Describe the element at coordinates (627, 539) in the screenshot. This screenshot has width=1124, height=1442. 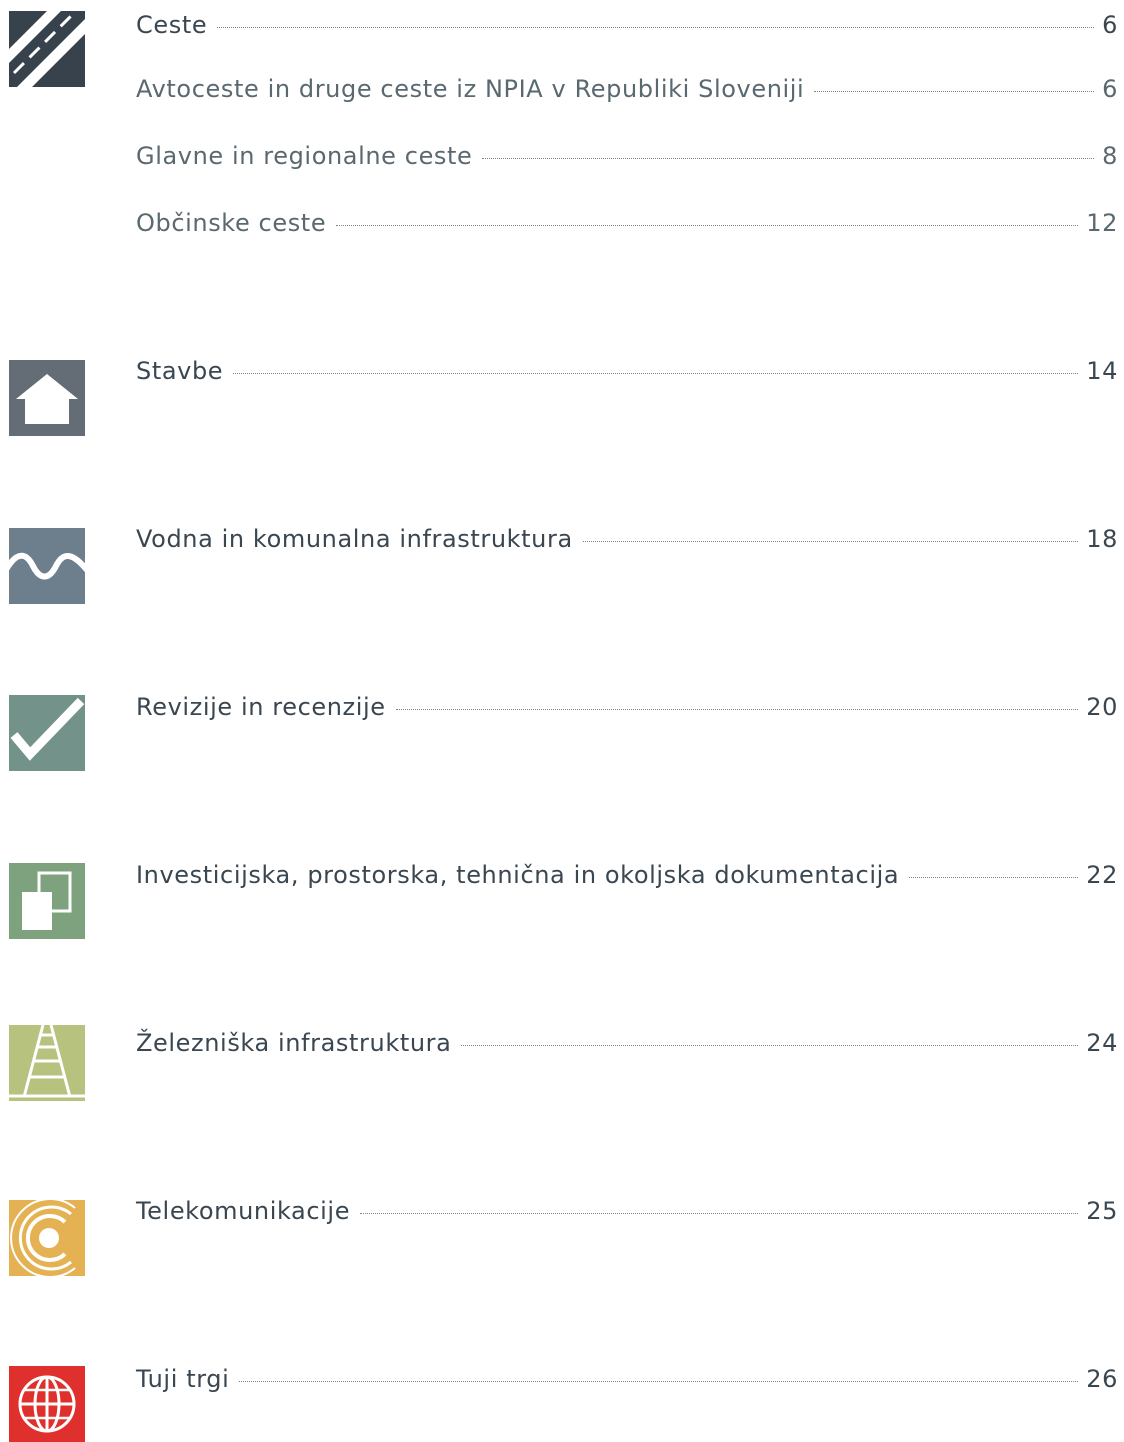
I see `toc-entry-vodna: Vodna in komunalna infrastruktura 18` at that location.